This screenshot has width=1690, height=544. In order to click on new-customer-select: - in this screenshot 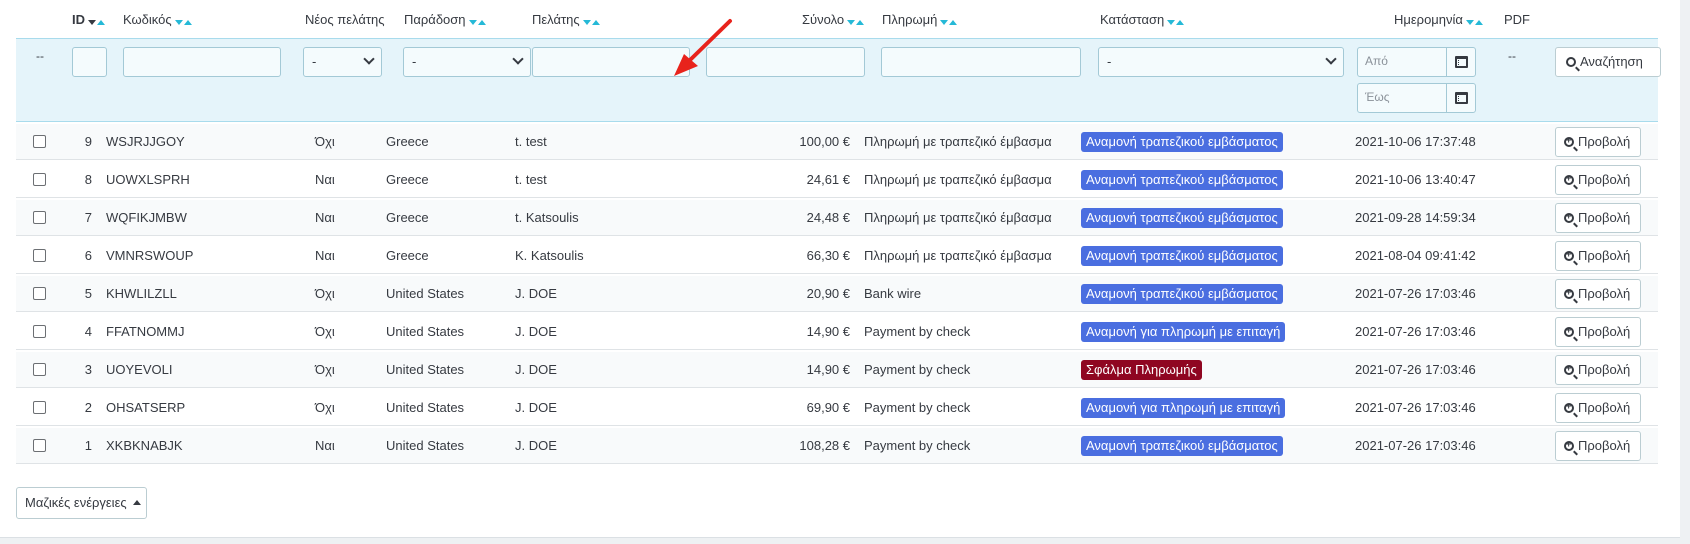, I will do `click(342, 62)`.